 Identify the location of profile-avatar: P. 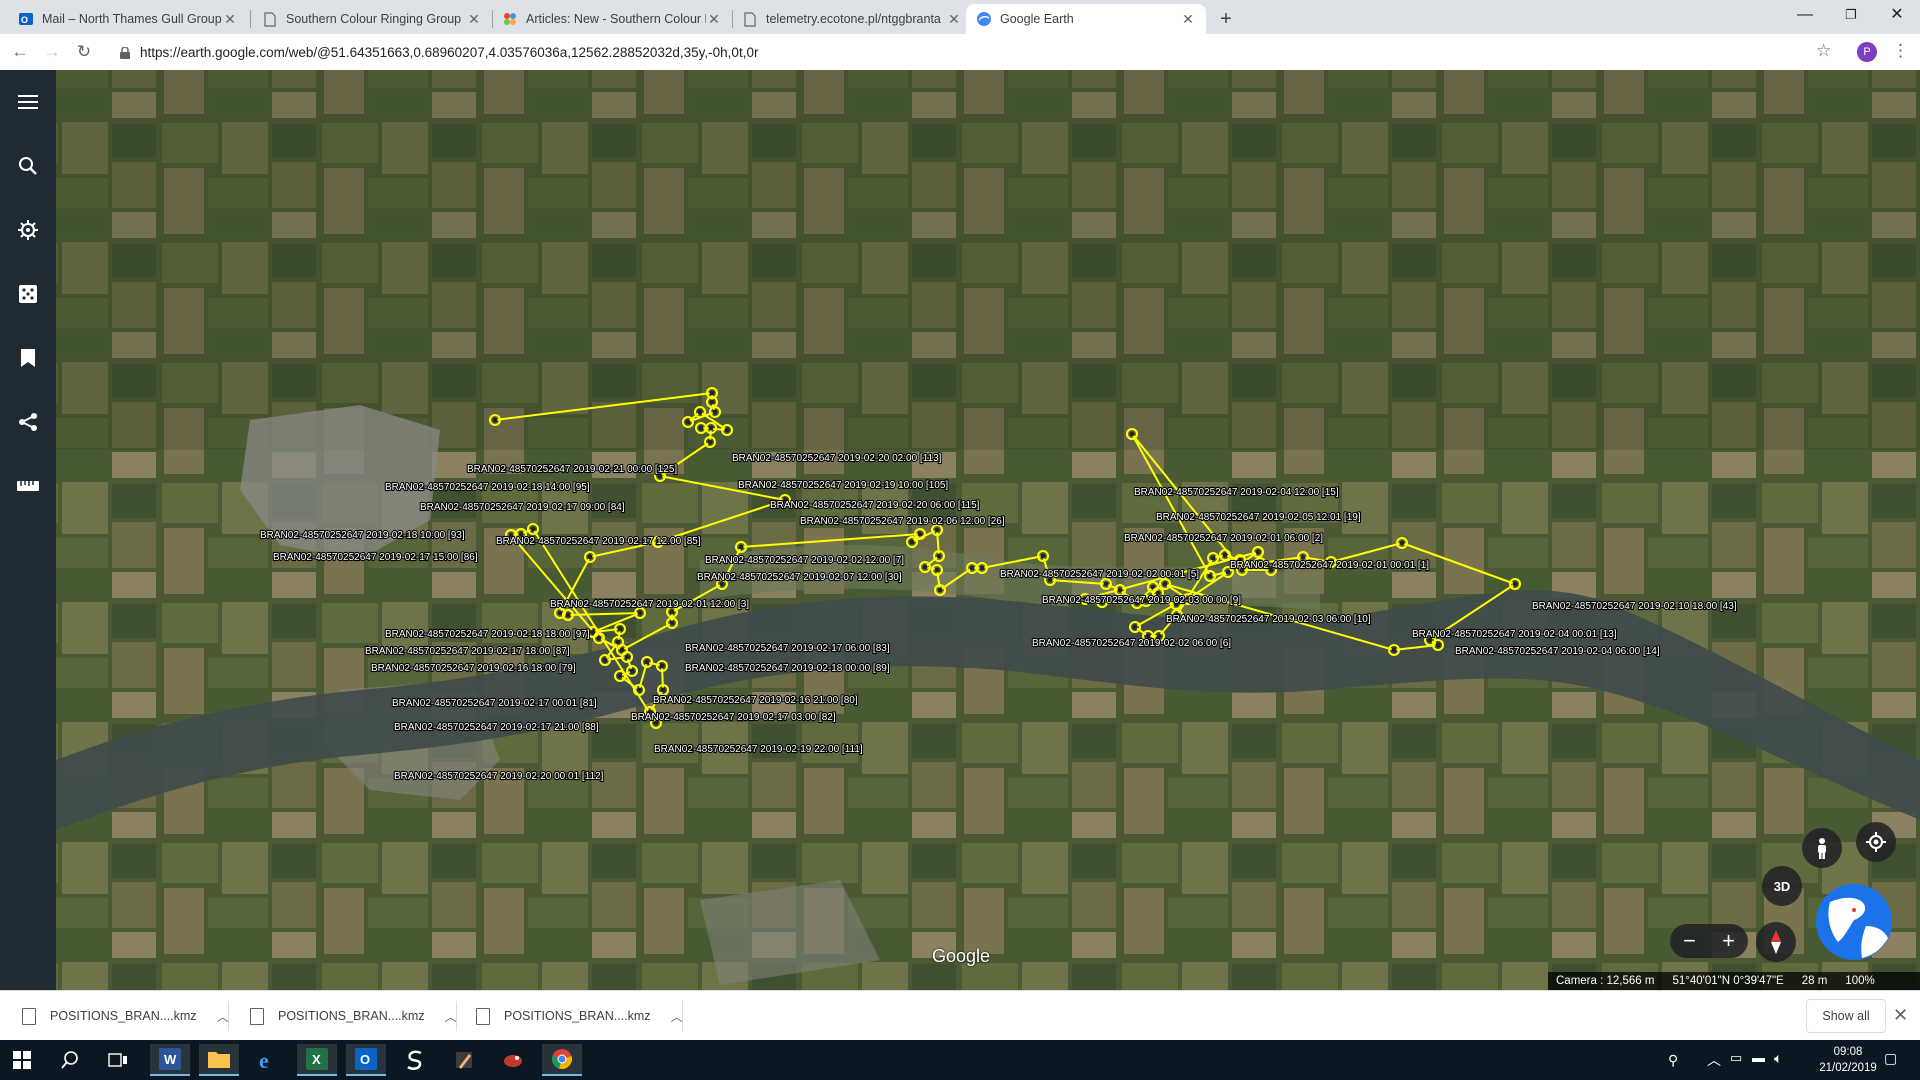
(1867, 52).